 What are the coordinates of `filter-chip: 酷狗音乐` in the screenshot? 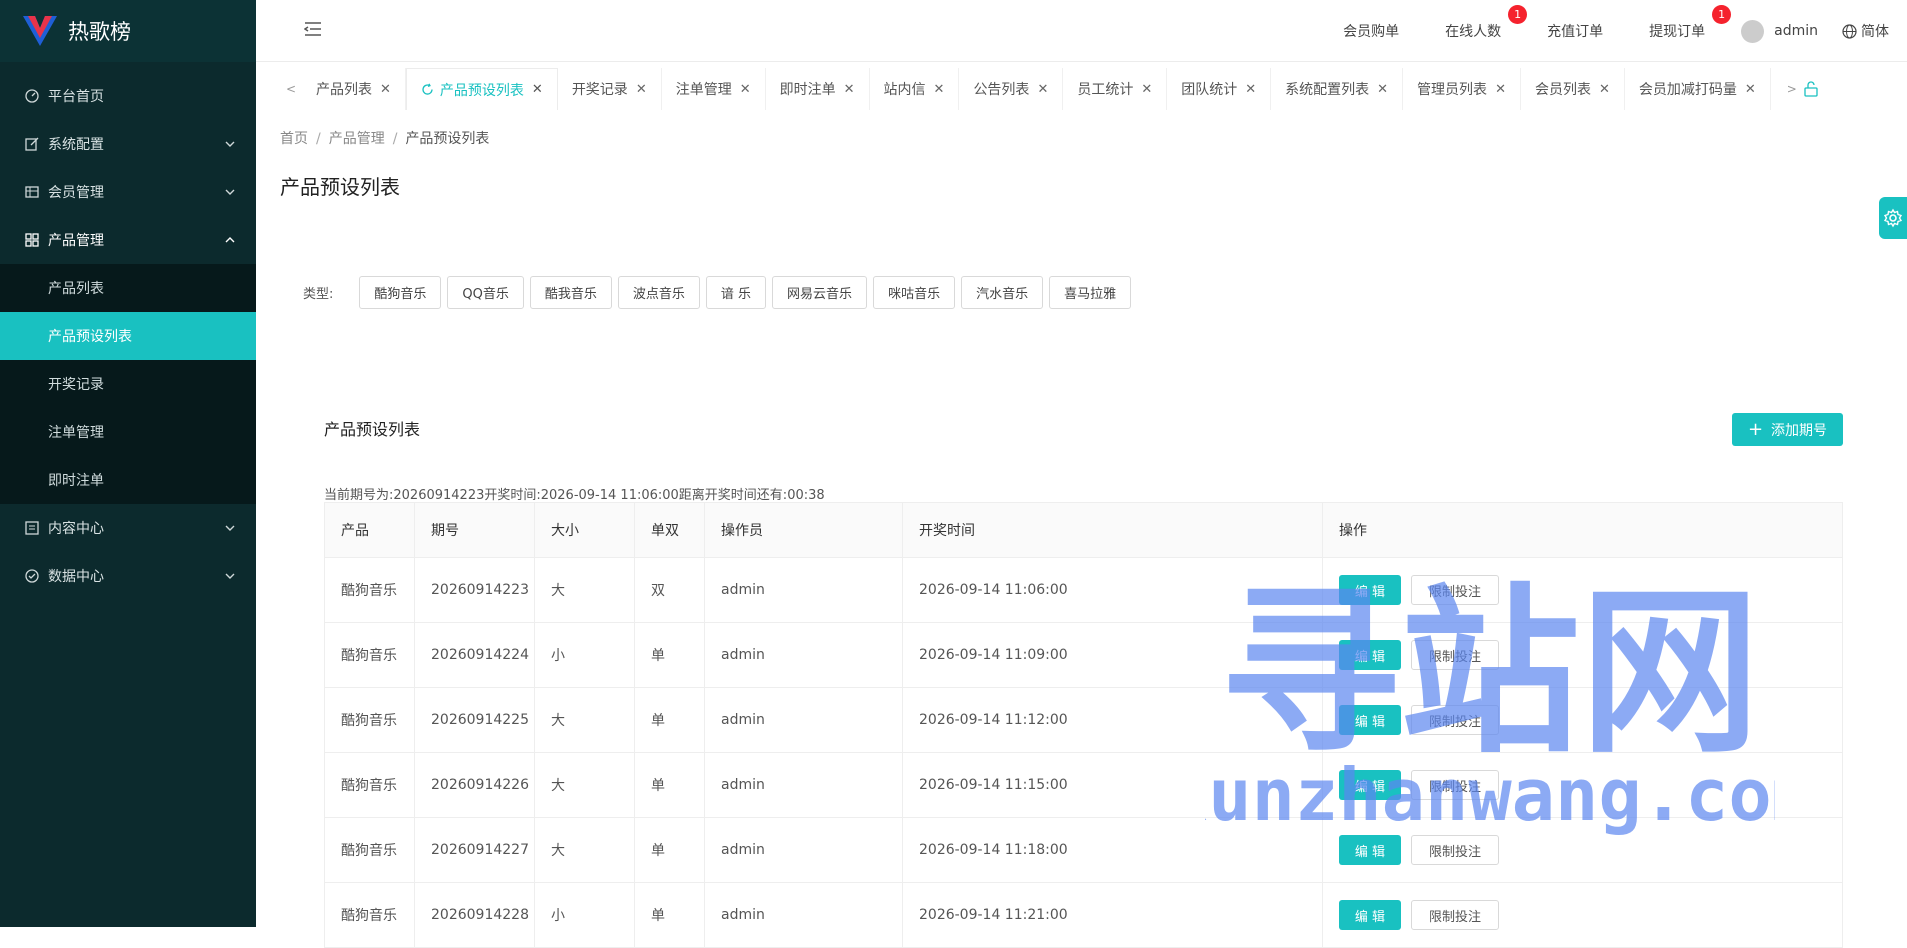 It's located at (400, 292).